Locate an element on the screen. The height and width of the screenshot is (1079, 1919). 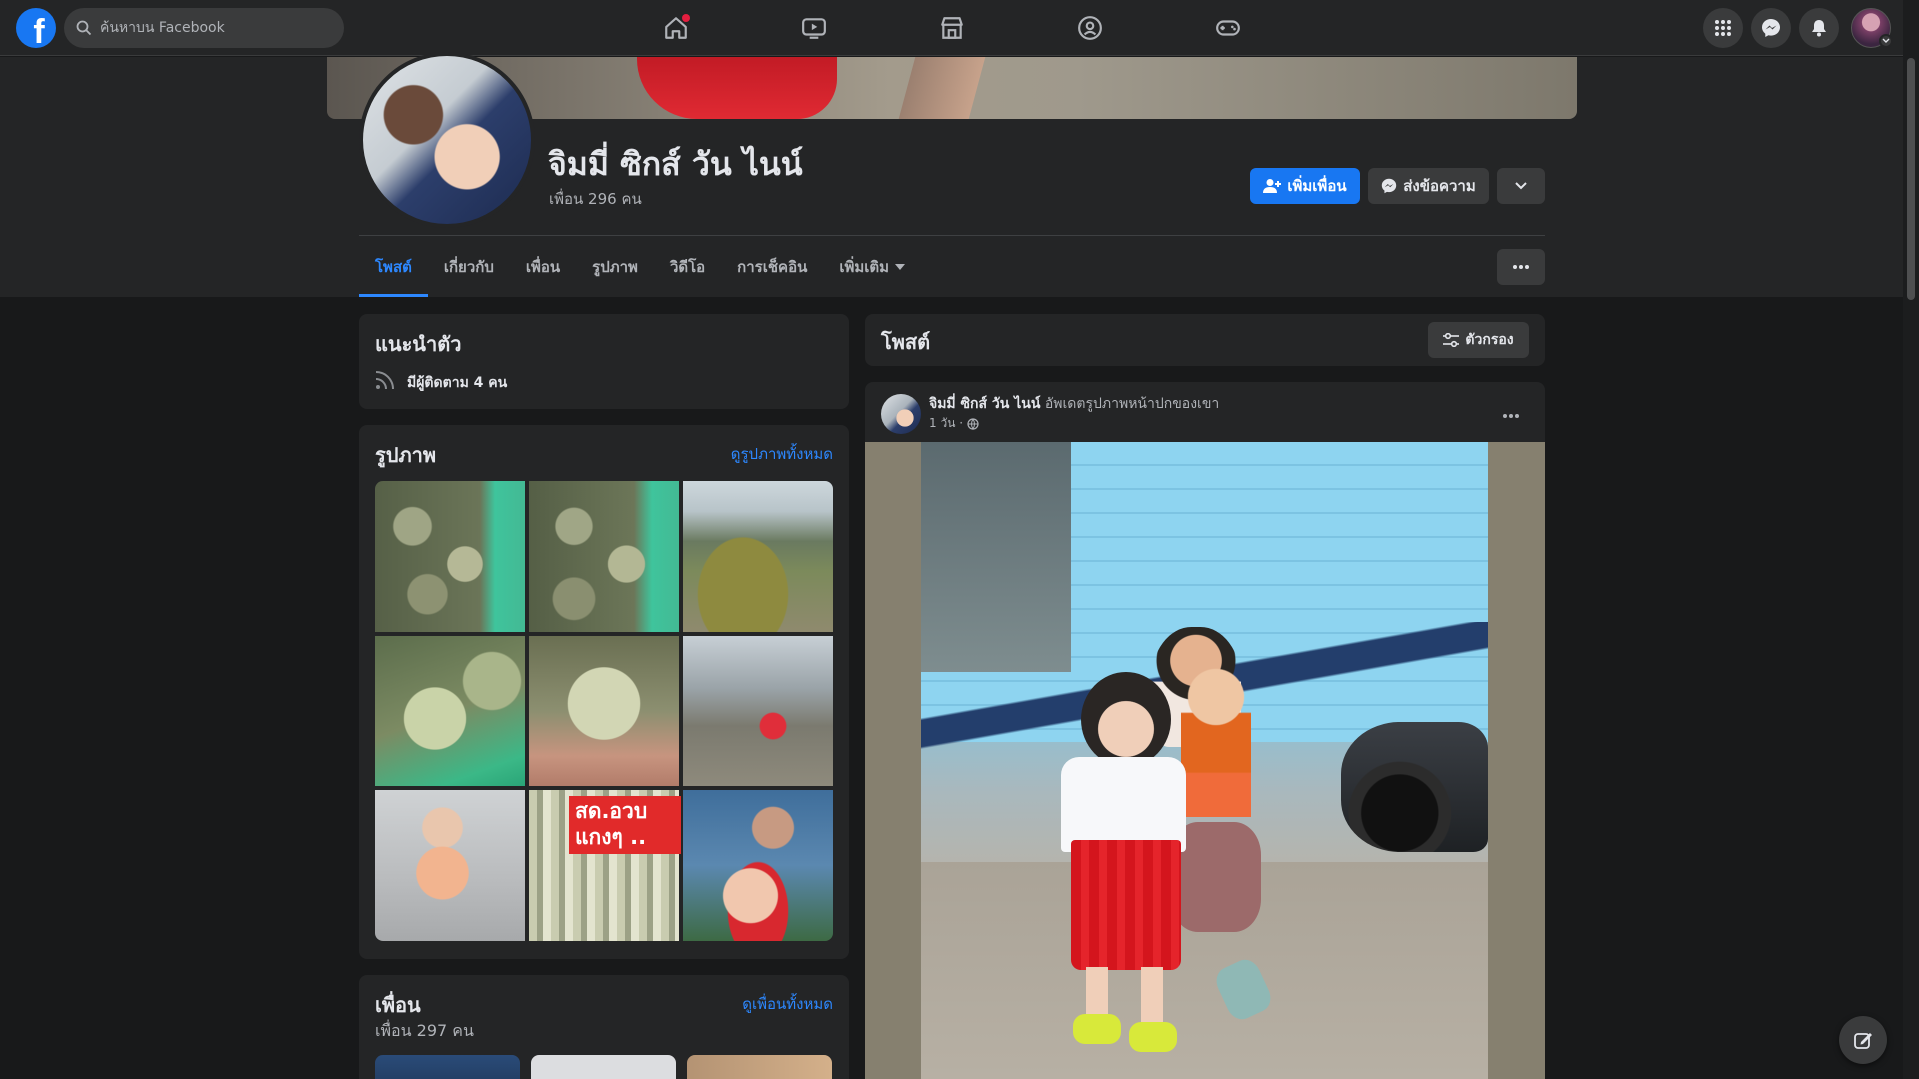
nav-watch is located at coordinates (814, 28).